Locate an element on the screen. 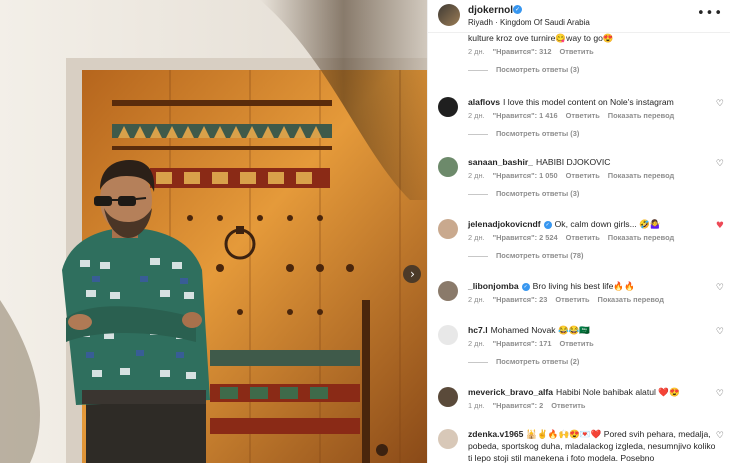 The height and width of the screenshot is (463, 730). comment-meta: 2 дн. "Нравится": 312 Ответить is located at coordinates (535, 51).